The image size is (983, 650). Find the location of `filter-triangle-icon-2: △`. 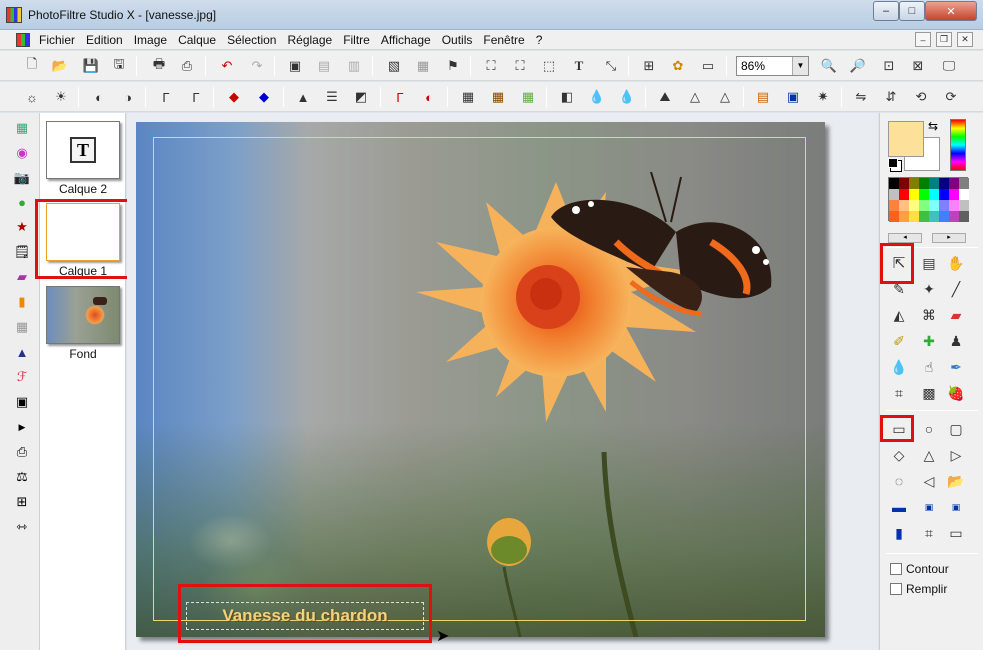

filter-triangle-icon-2: △ is located at coordinates (725, 97).